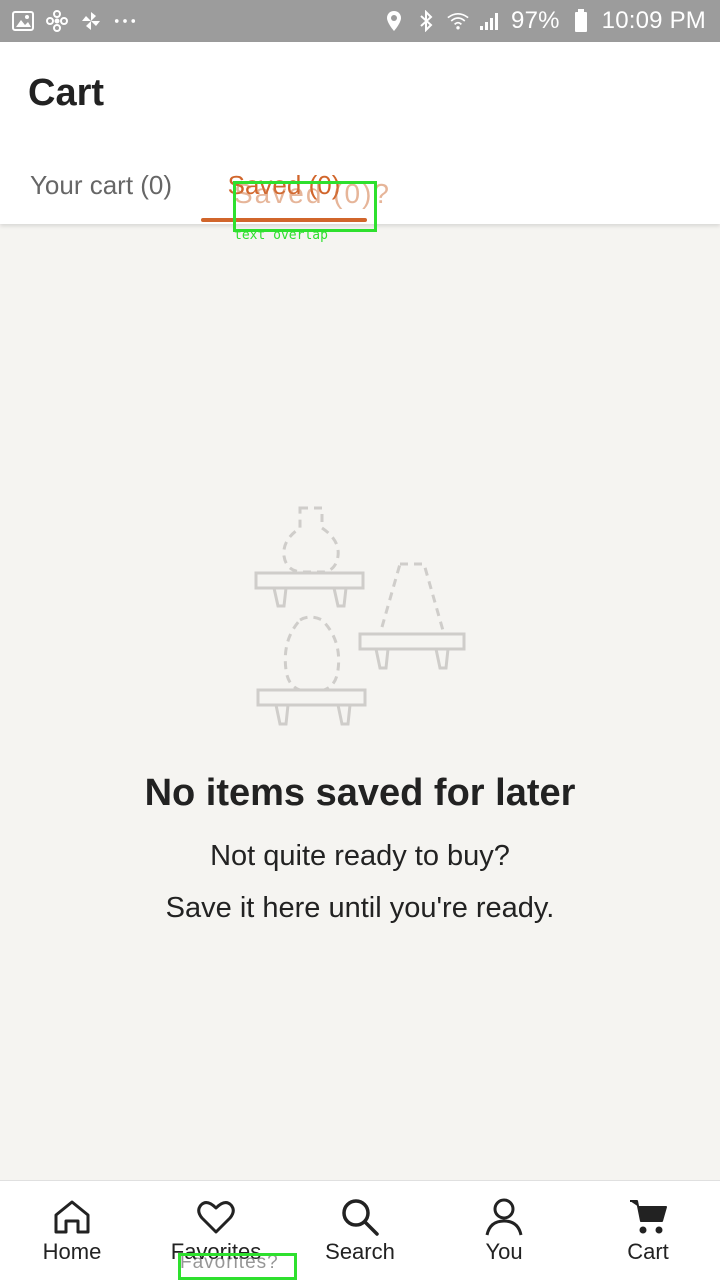 Image resolution: width=720 pixels, height=1280 pixels. I want to click on nav-you: You, so click(504, 1230).